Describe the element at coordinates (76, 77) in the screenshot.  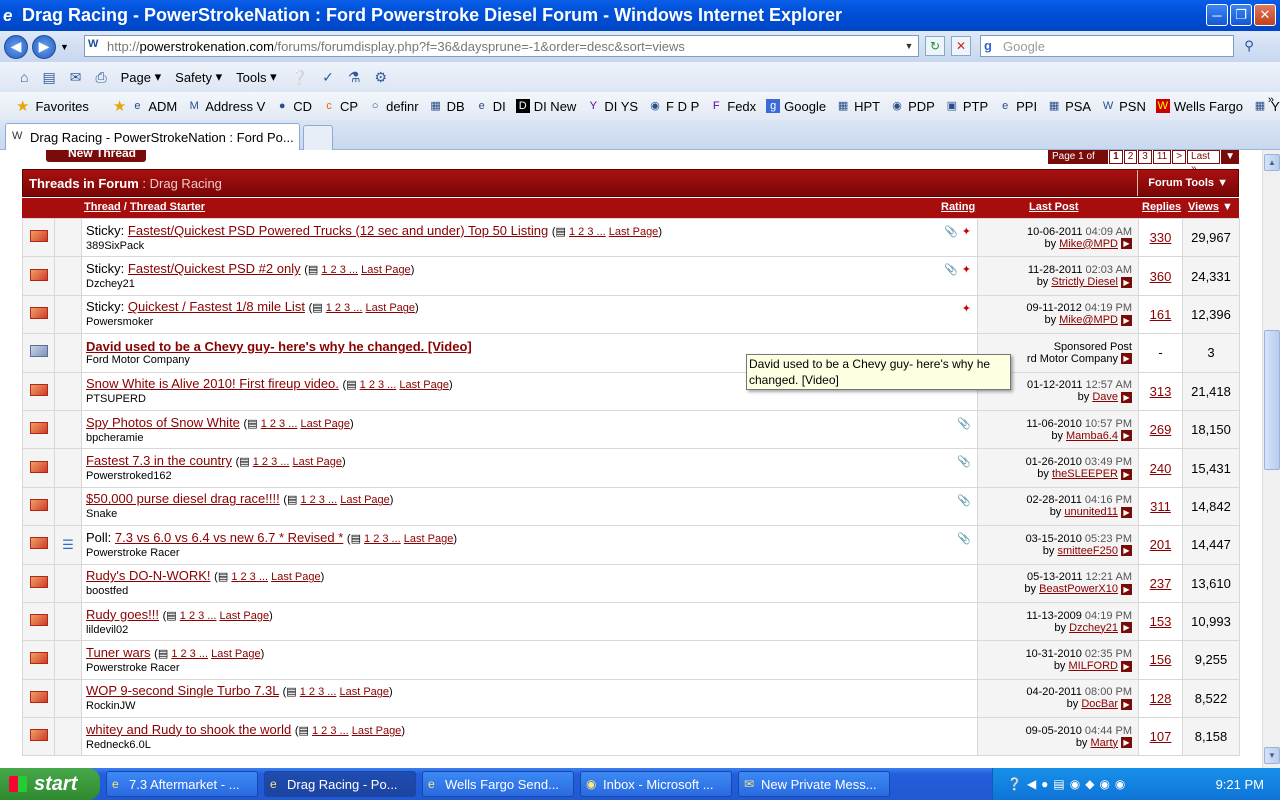
I see `mail-icon: ✉` at that location.